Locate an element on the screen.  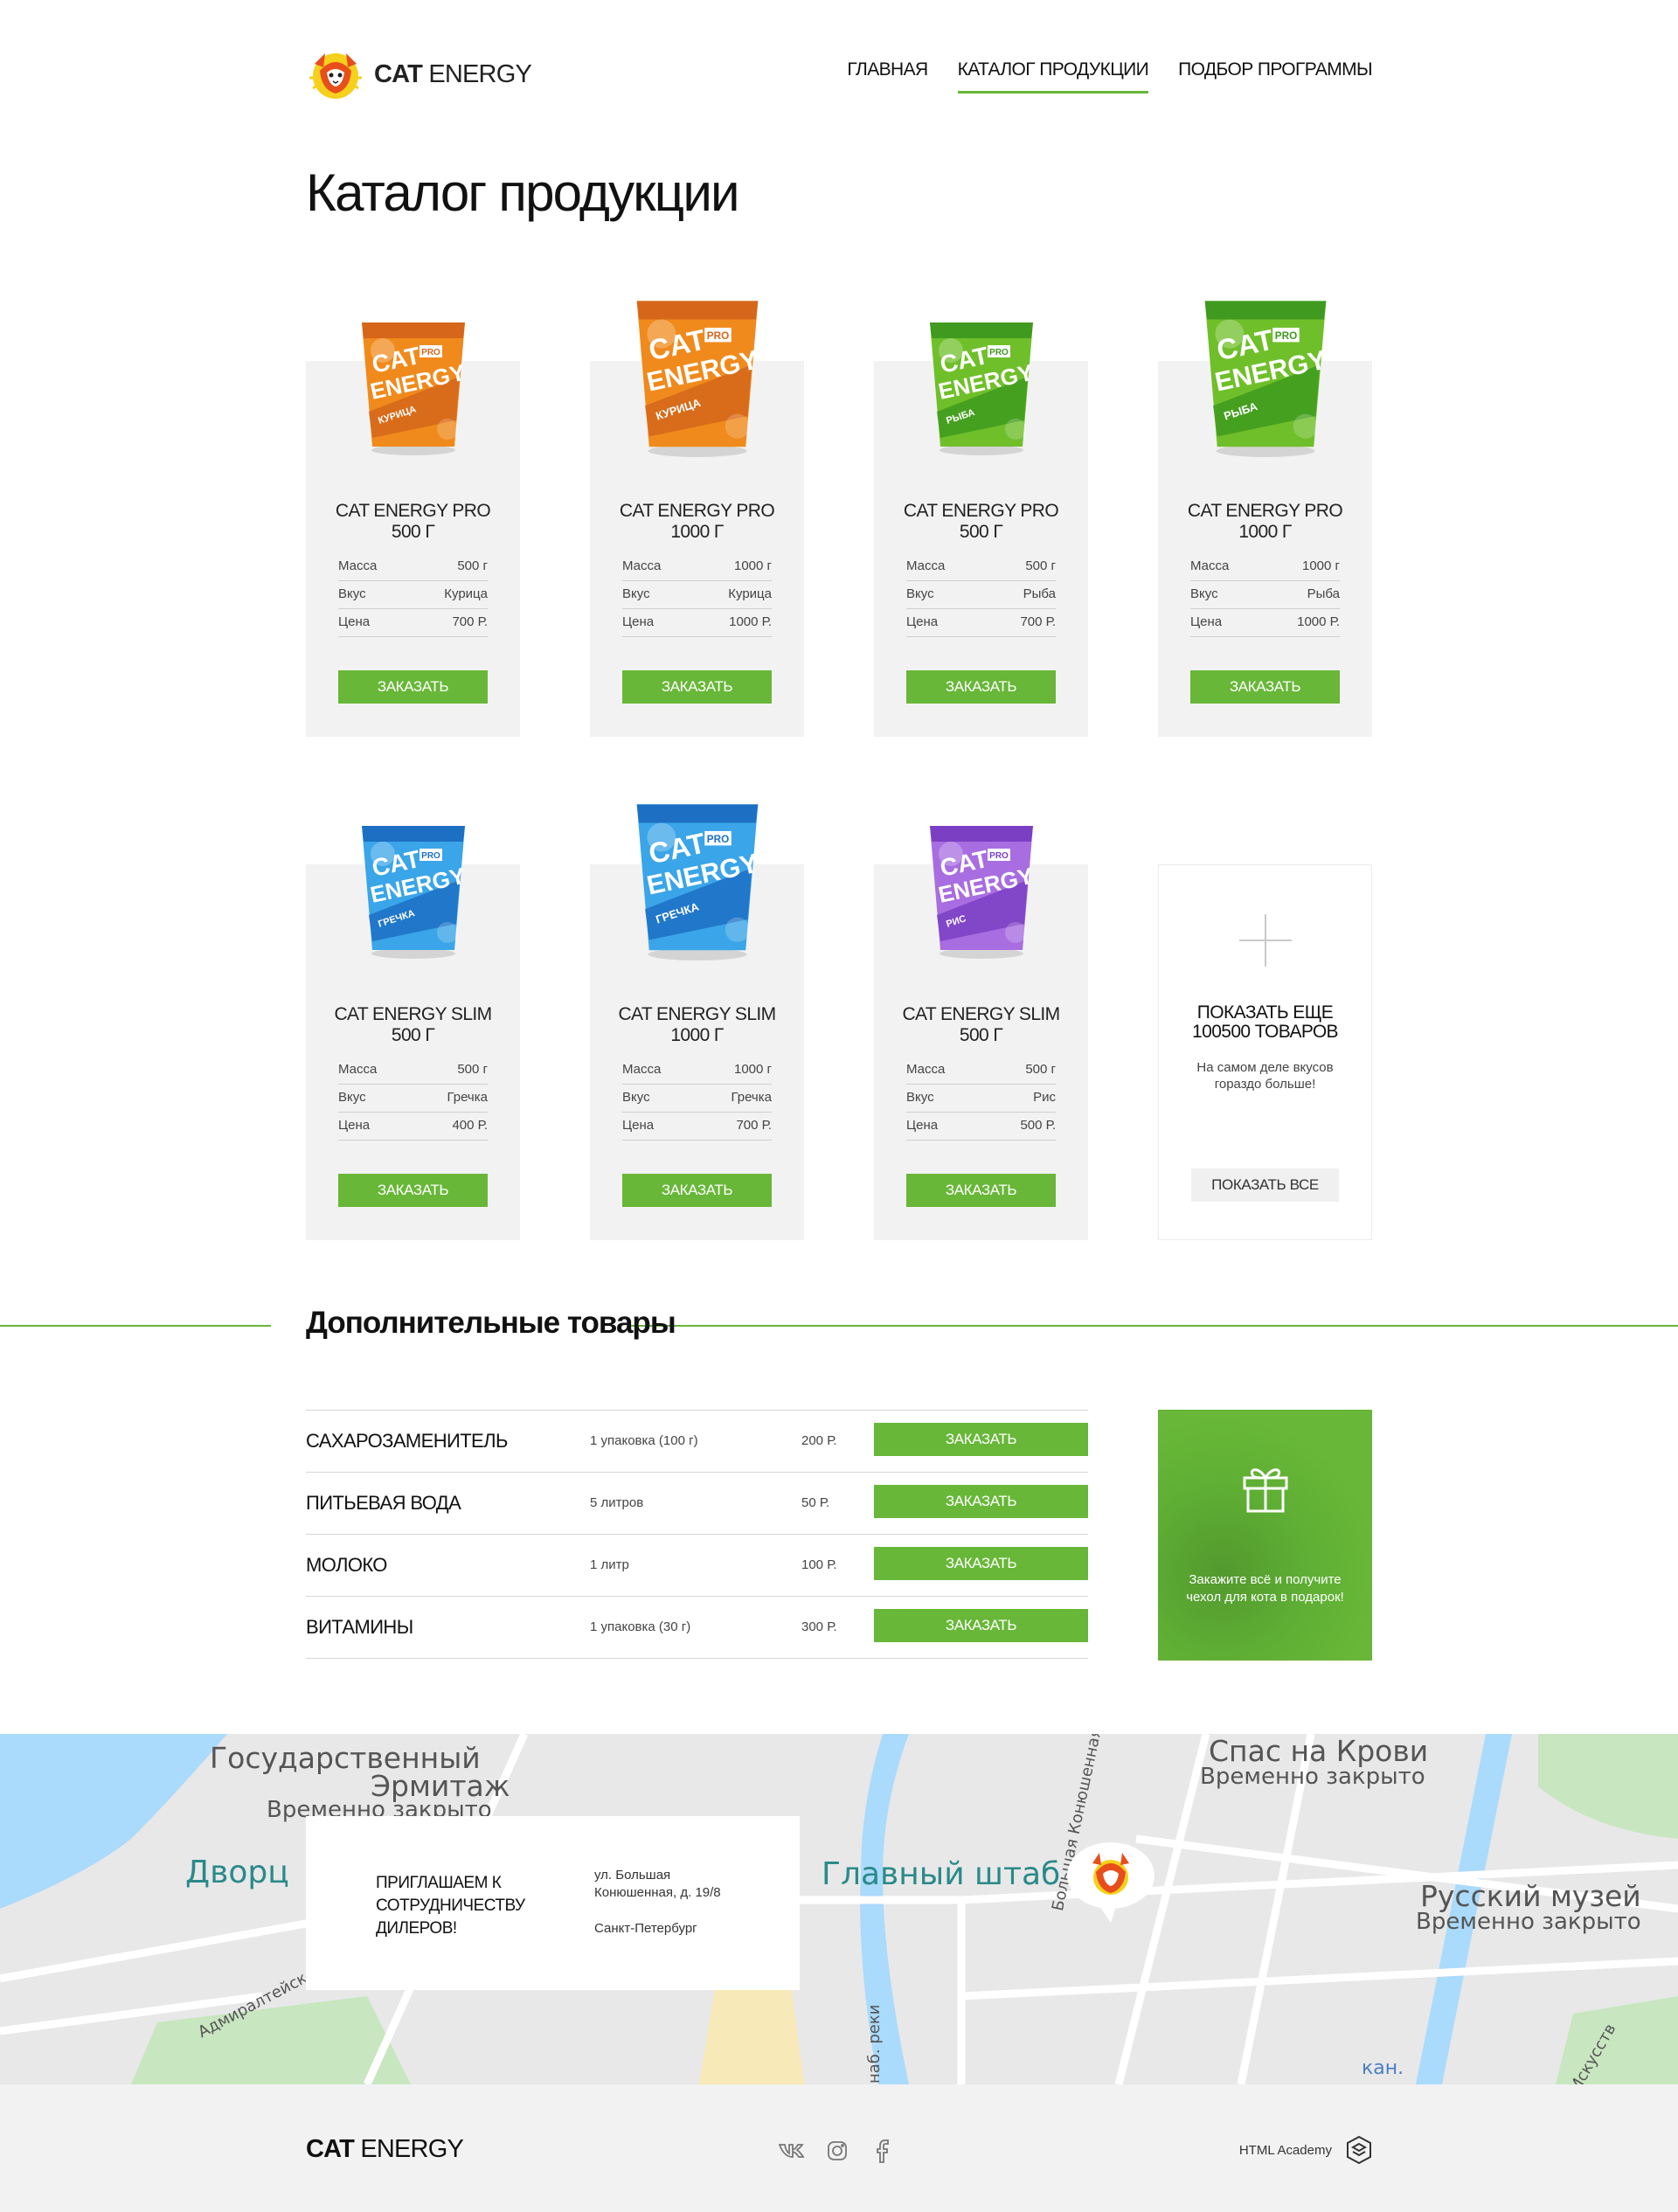
item-name: ВИТАМИНЫ is located at coordinates (359, 1627).